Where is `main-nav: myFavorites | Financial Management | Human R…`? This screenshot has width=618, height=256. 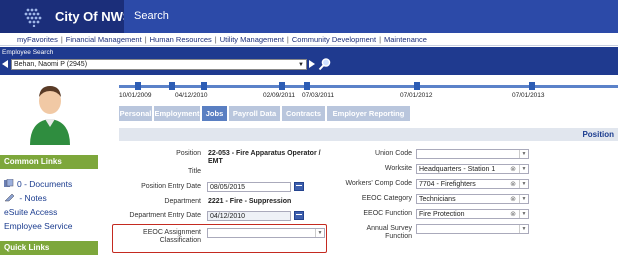 main-nav: myFavorites | Financial Management | Human R… is located at coordinates (309, 39).